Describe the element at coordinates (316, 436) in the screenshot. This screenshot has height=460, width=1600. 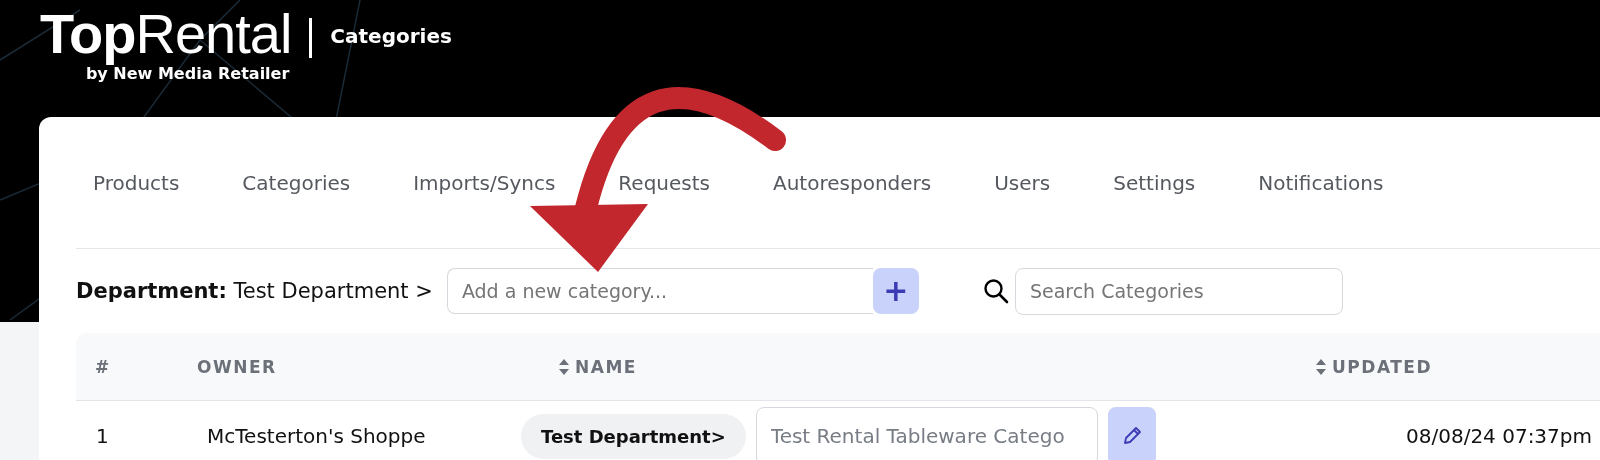
I see `owner-cell-text: McTesterton's Shoppe` at that location.